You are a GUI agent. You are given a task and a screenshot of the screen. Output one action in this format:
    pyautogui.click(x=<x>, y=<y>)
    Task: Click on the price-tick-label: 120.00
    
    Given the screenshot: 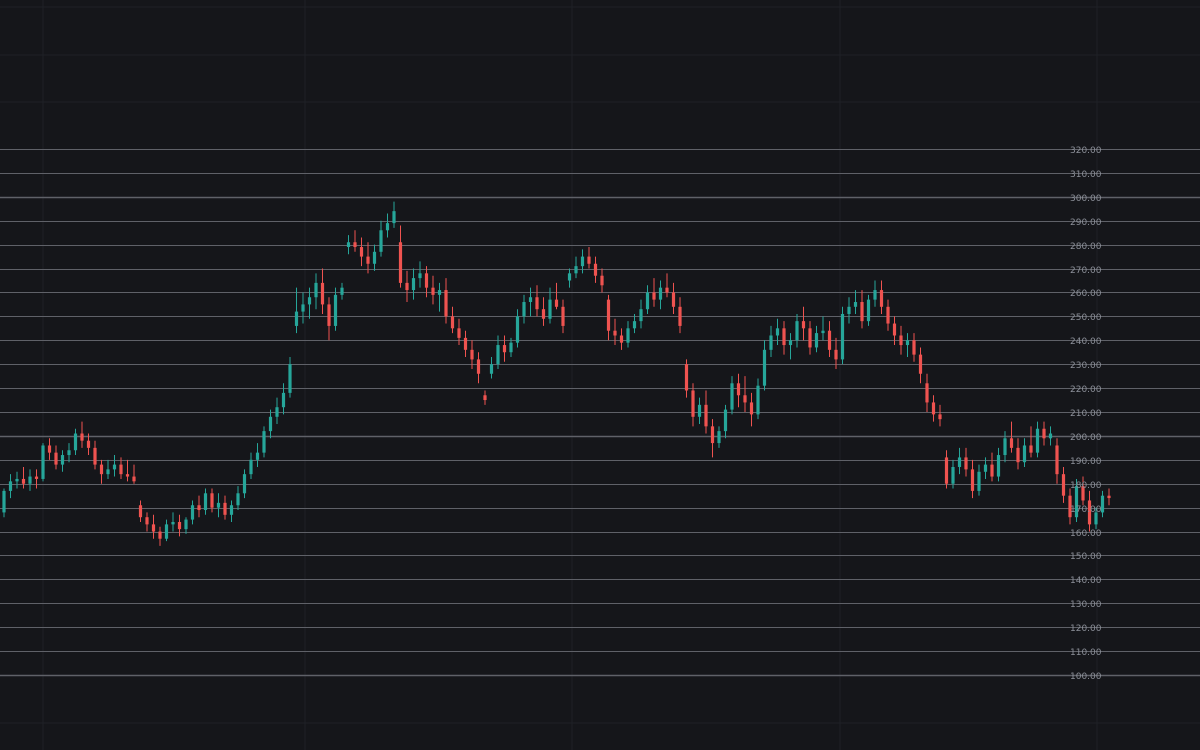 What is the action you would take?
    pyautogui.click(x=1086, y=629)
    